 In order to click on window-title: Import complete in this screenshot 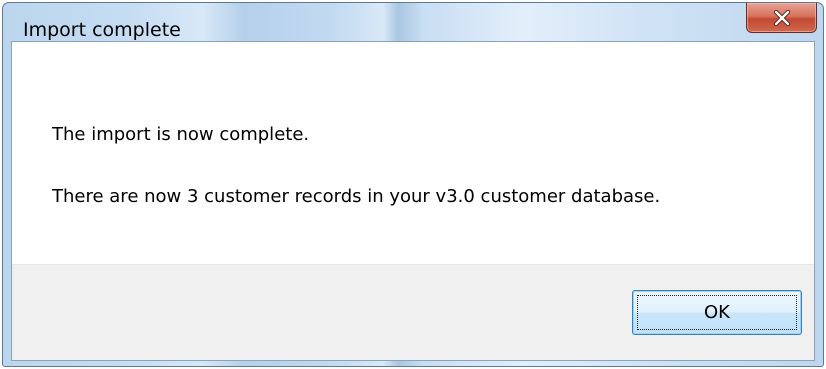, I will do `click(102, 30)`.